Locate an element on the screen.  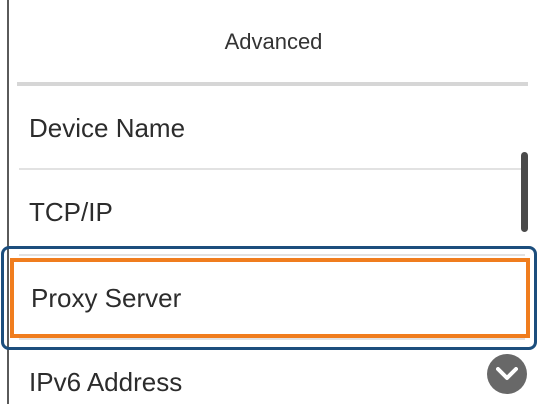
list-divider is located at coordinates (272, 255).